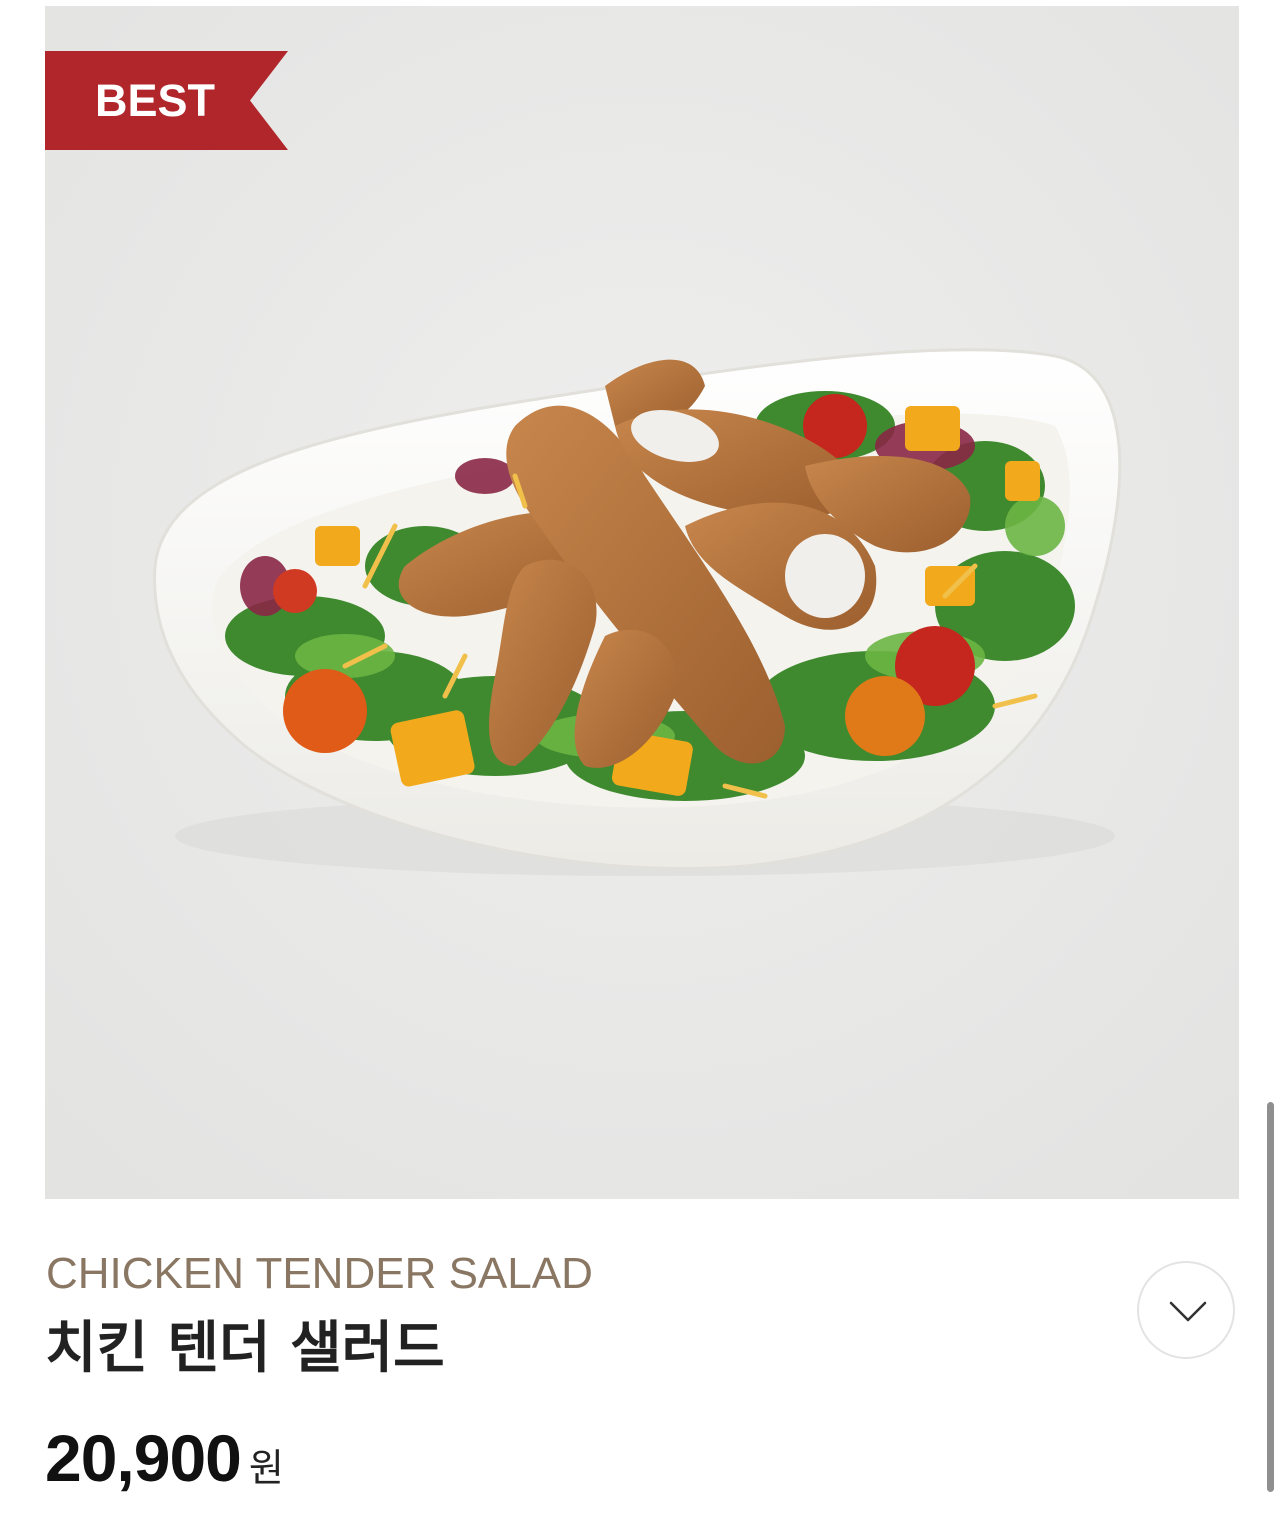 The image size is (1284, 1528). What do you see at coordinates (319, 1273) in the screenshot?
I see `product-name-english: CHICKEN TENDER SALAD` at bounding box center [319, 1273].